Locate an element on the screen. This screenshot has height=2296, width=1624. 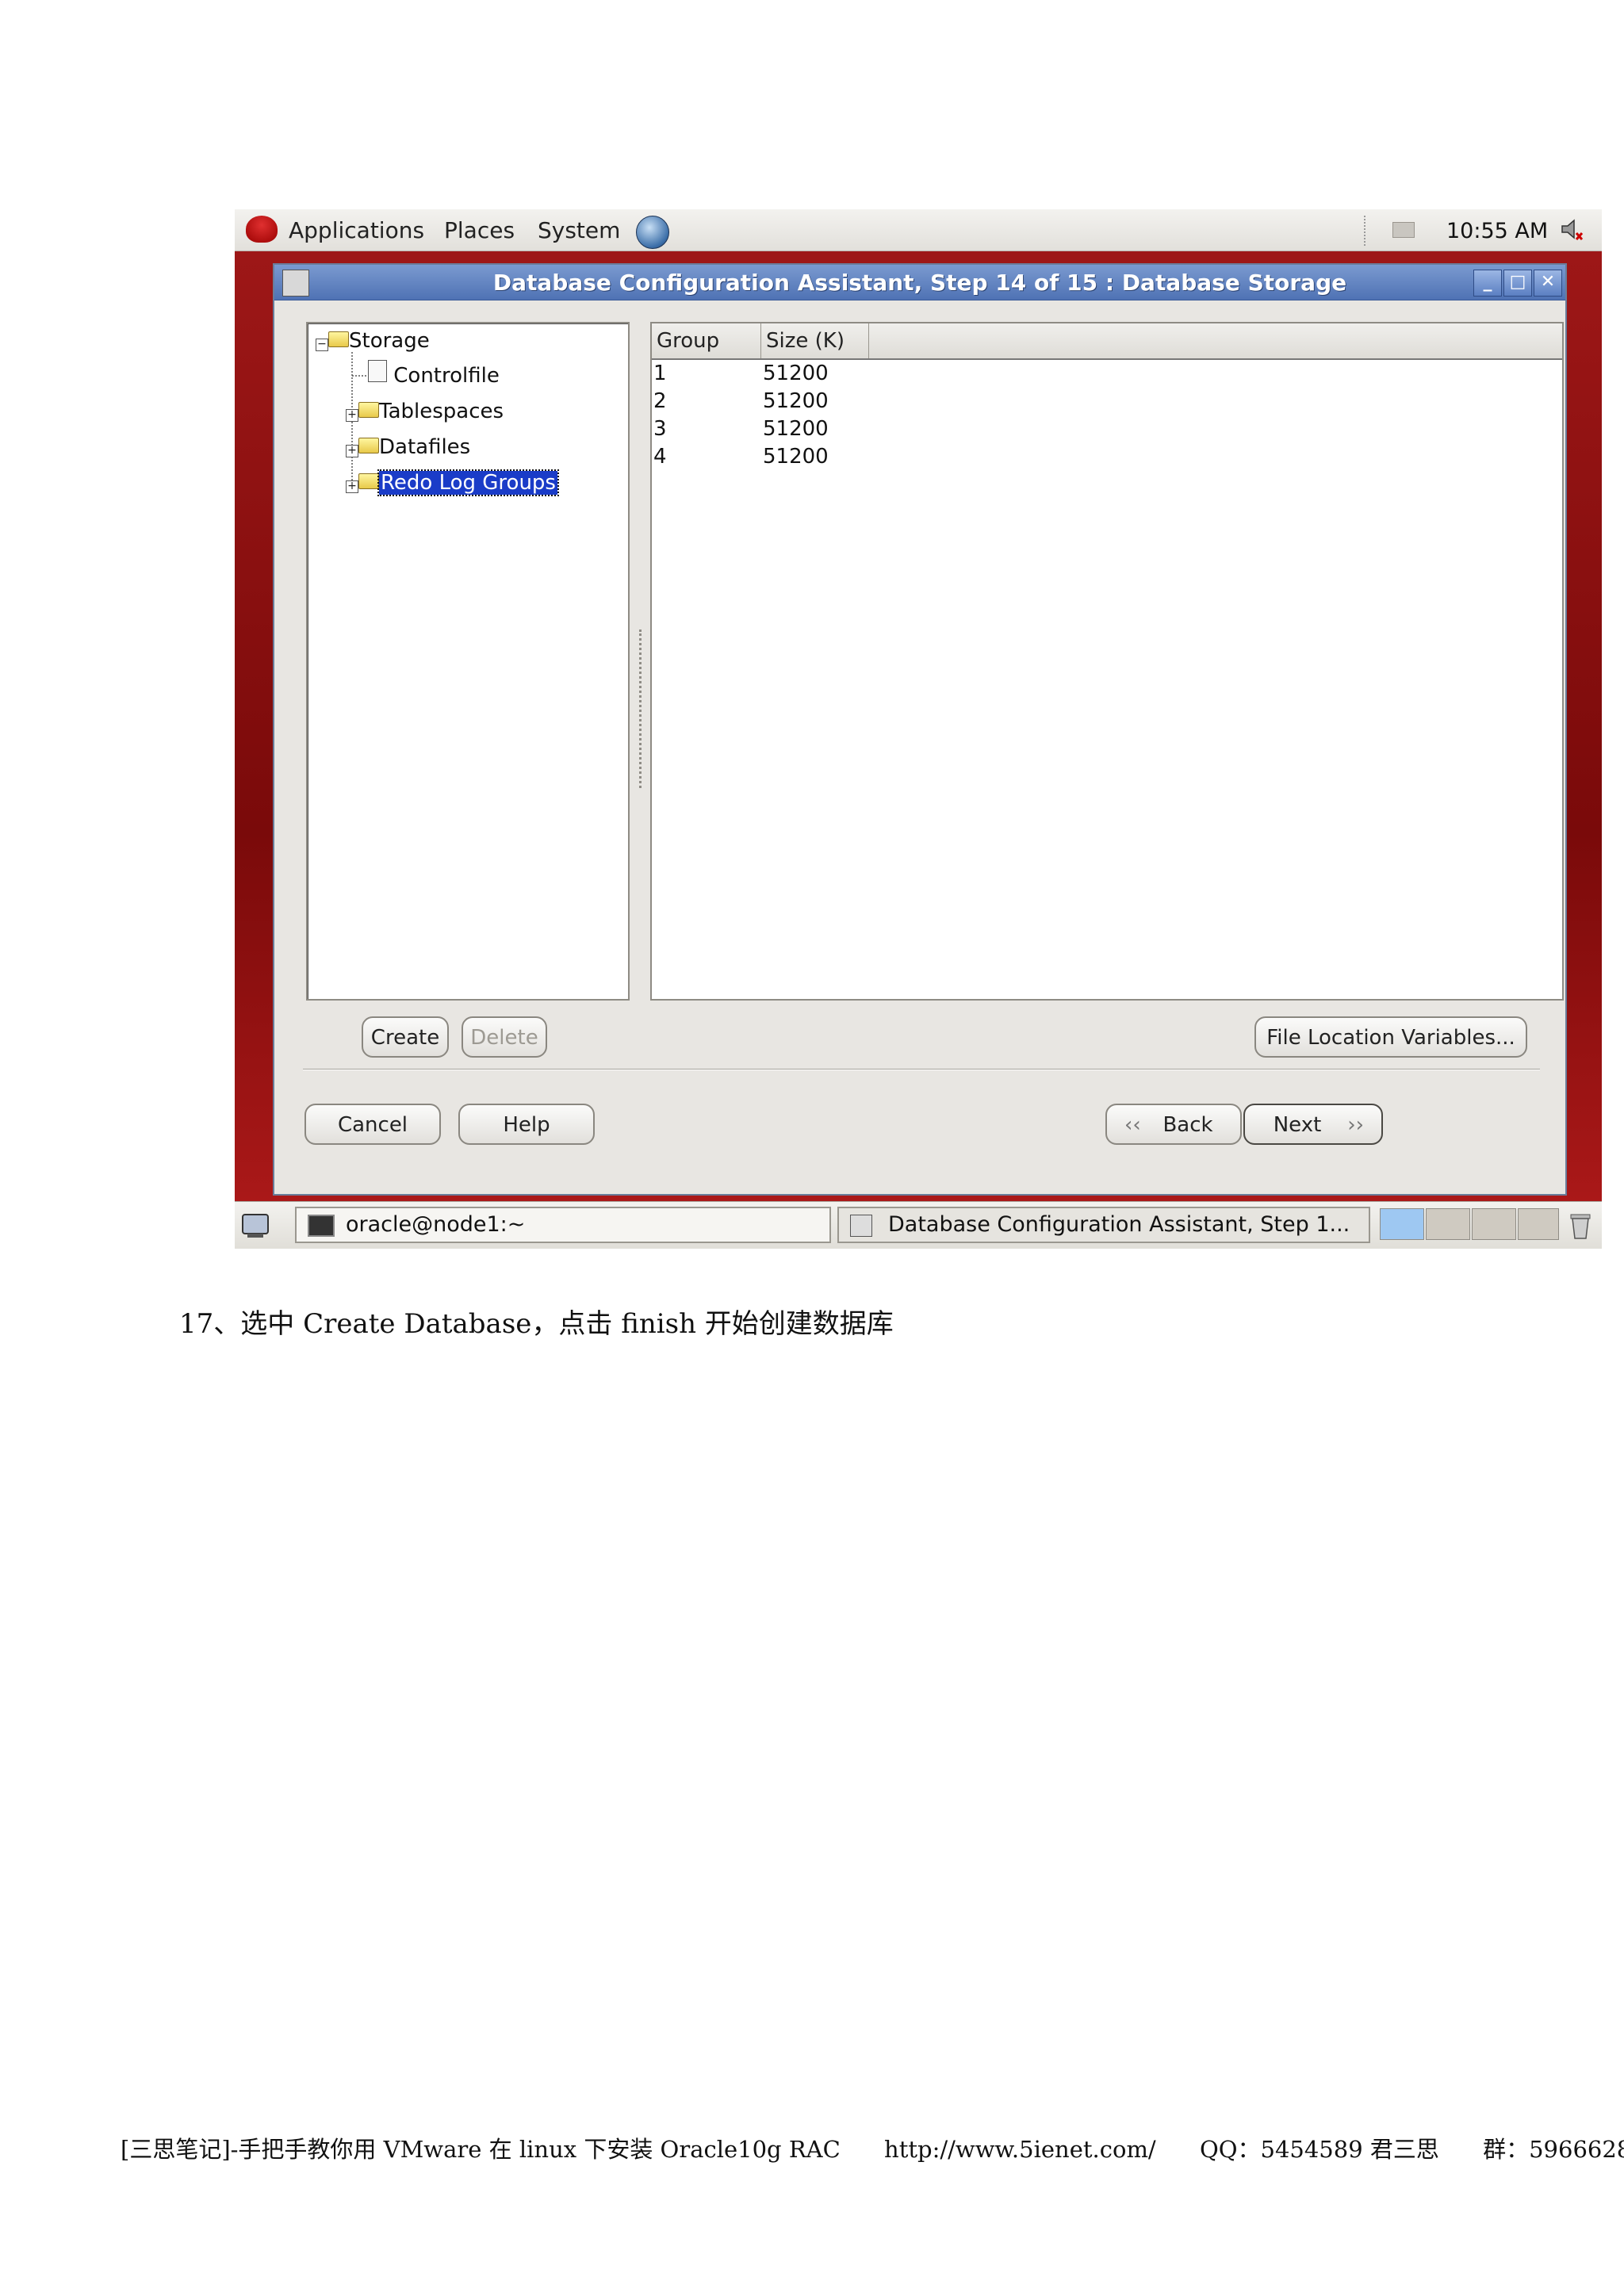
redhat-icon is located at coordinates (262, 230).